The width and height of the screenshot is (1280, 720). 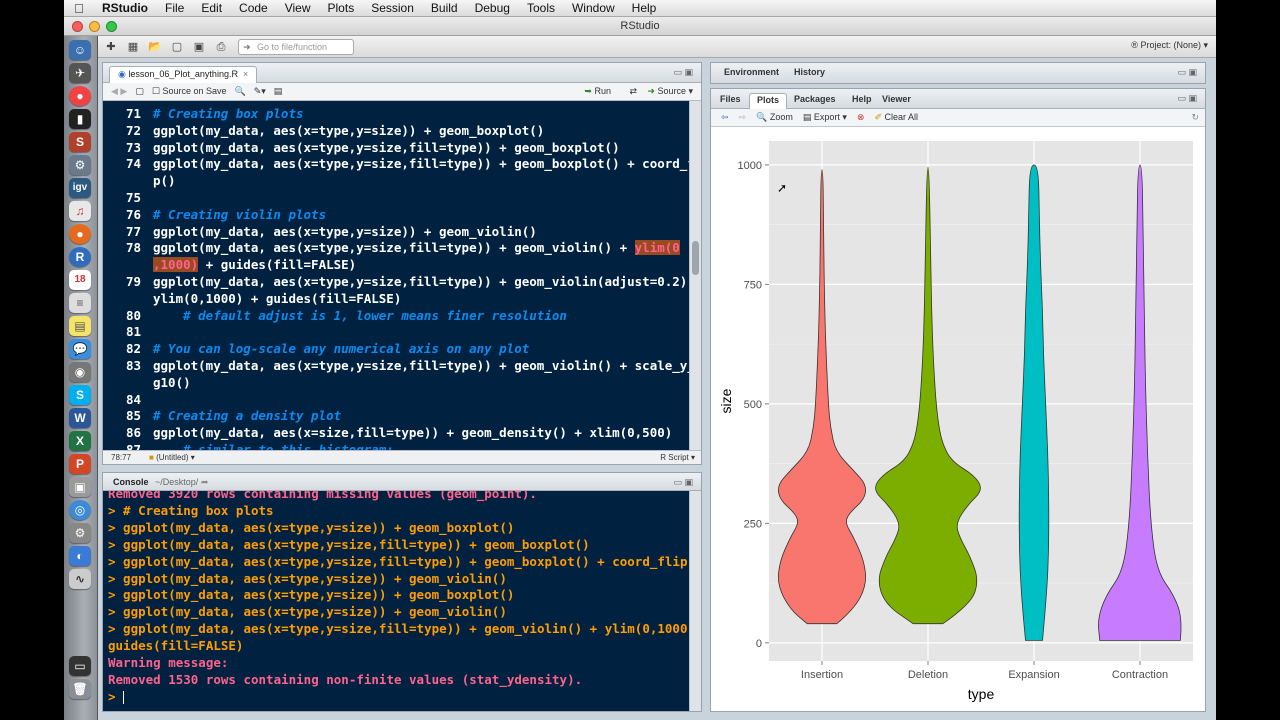 I want to click on chrome-icon: ●, so click(x=80, y=96).